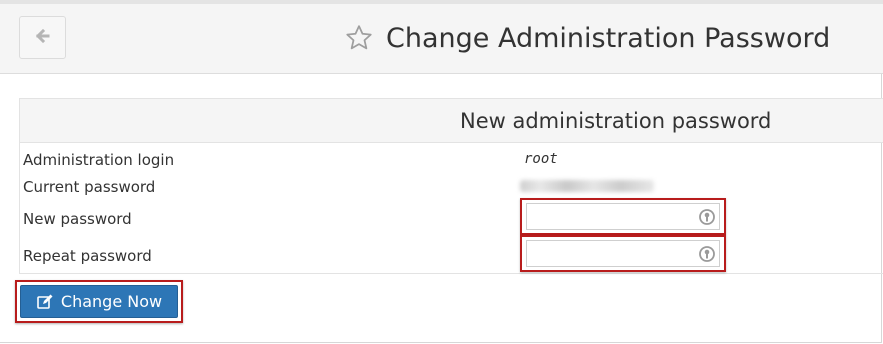 The height and width of the screenshot is (344, 883). I want to click on new-password-label: New password, so click(77, 219).